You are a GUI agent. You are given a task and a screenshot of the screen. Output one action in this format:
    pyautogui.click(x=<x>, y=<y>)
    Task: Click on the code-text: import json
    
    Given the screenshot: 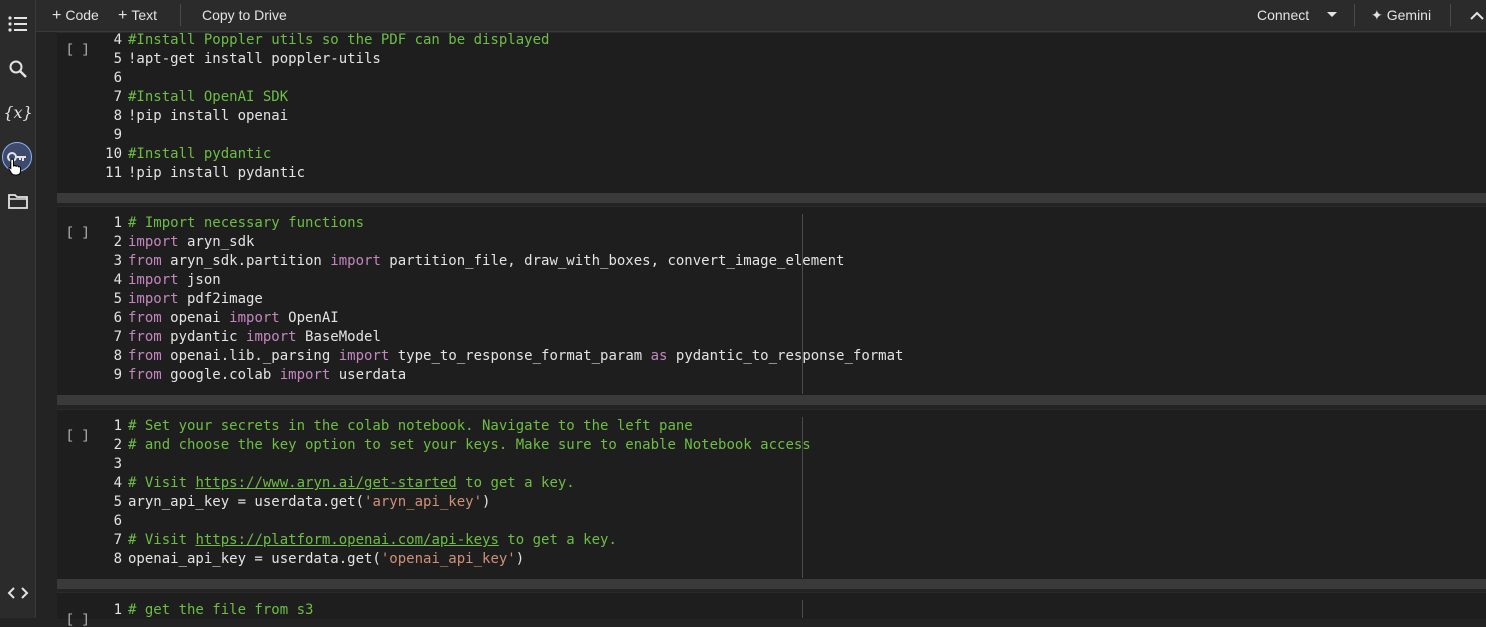 What is the action you would take?
    pyautogui.click(x=174, y=280)
    